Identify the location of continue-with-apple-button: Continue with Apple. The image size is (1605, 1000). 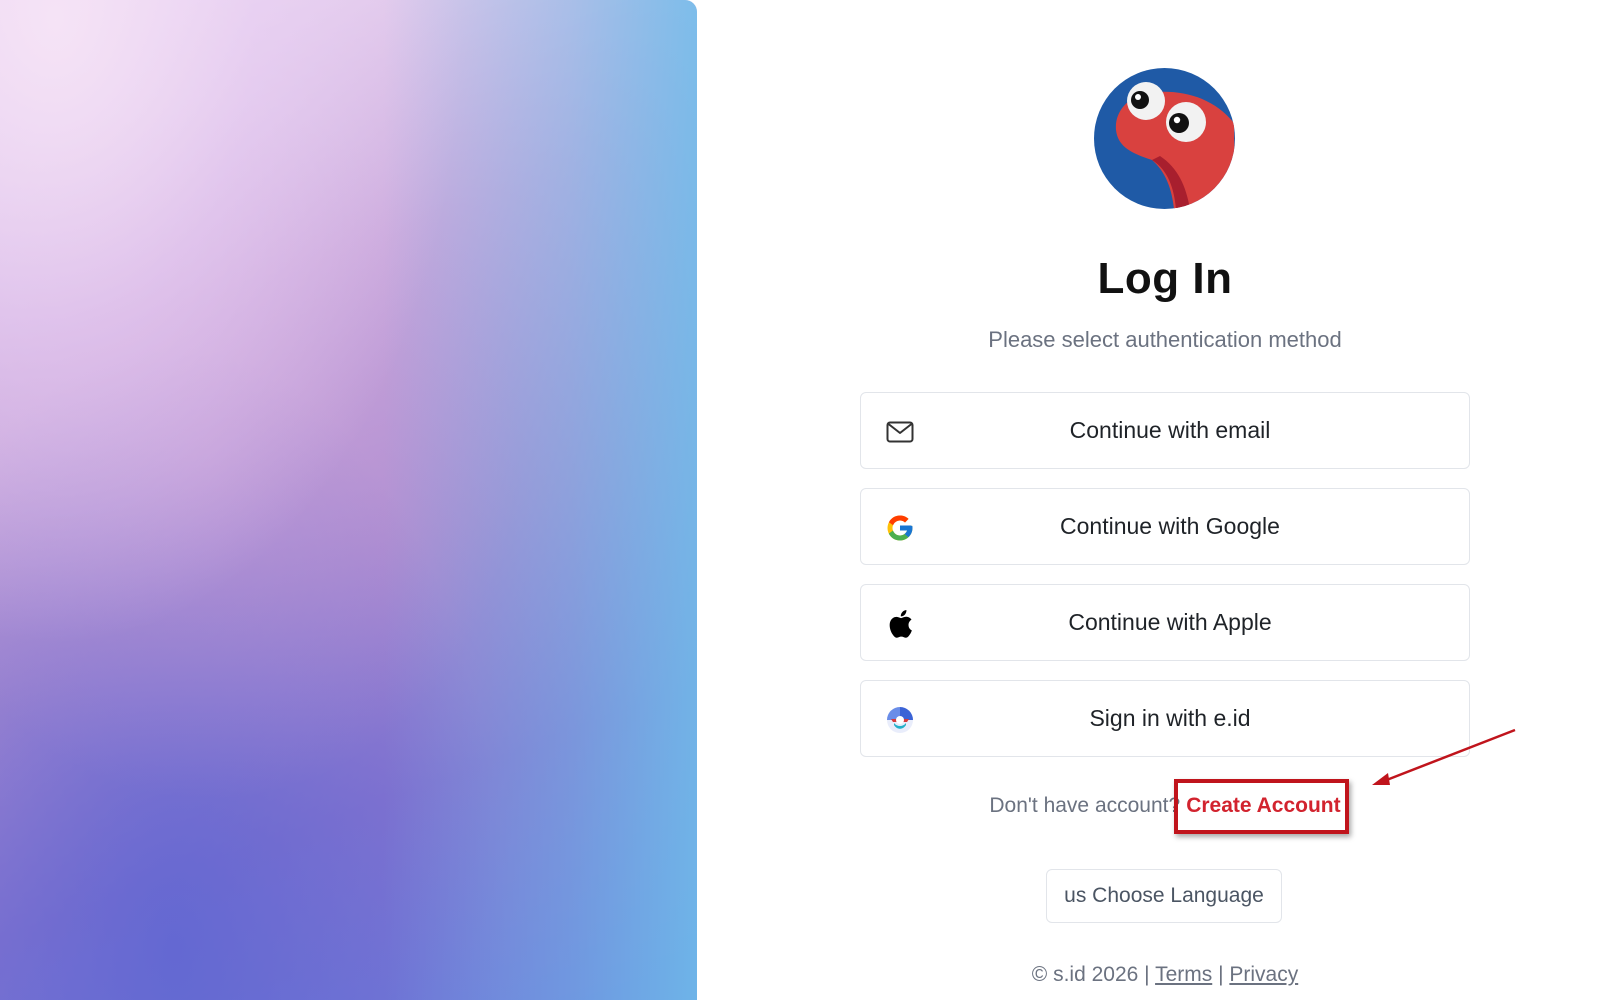
(1165, 622).